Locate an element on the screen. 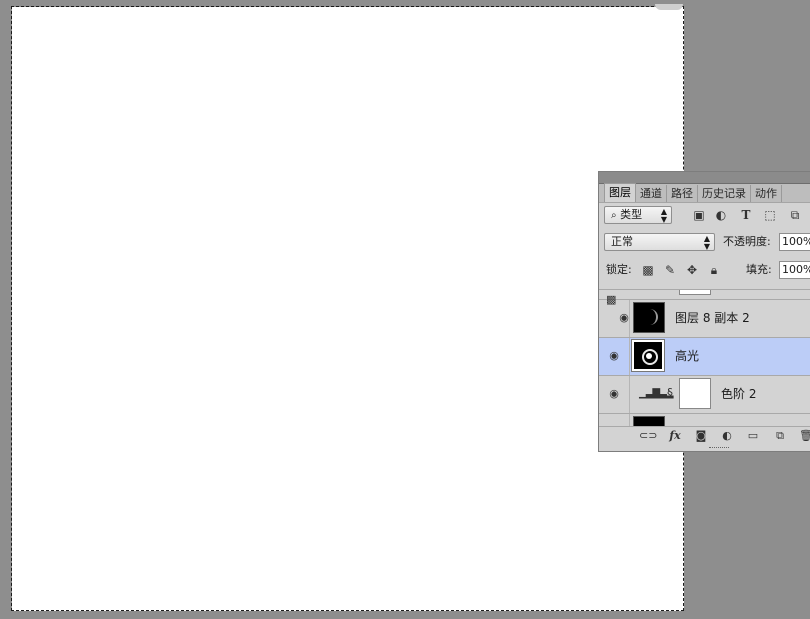 The image size is (810, 619). fill-input: 100% is located at coordinates (794, 270).